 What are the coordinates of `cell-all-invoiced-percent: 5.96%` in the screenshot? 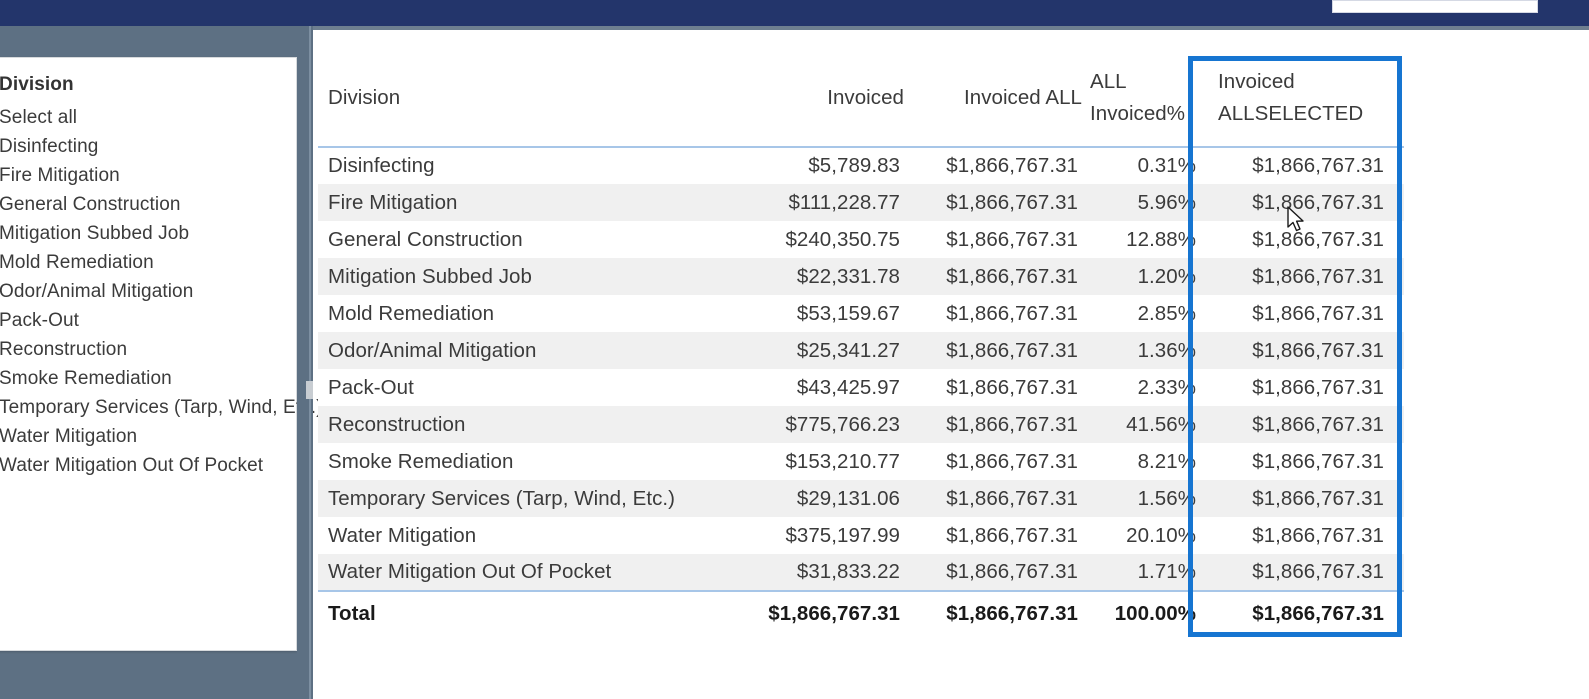 It's located at (1143, 202).